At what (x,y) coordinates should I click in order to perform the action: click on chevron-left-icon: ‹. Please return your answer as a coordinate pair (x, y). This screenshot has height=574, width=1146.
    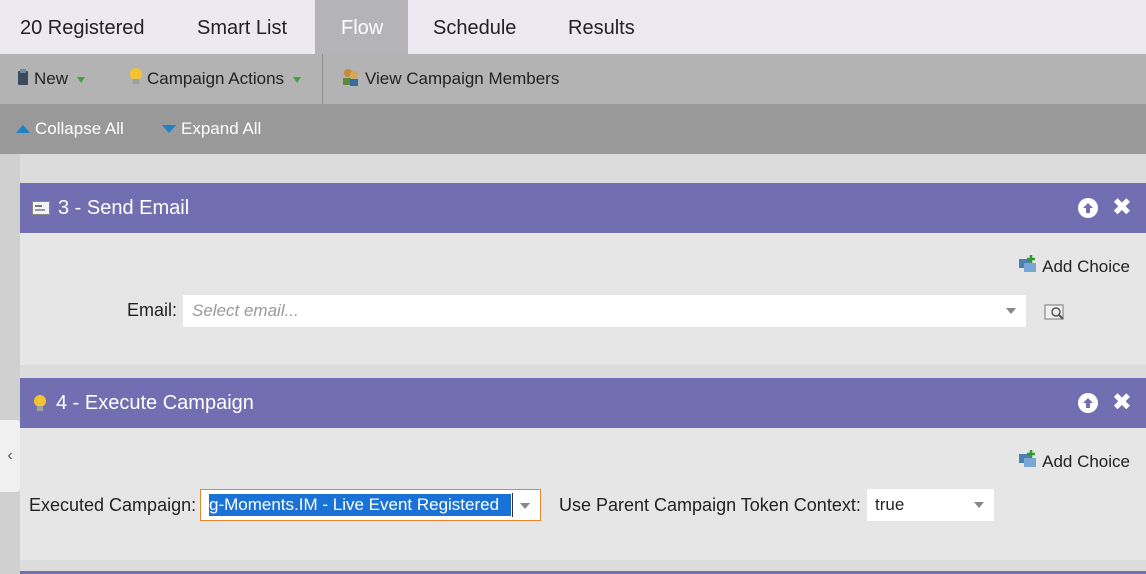
    Looking at the image, I should click on (10, 455).